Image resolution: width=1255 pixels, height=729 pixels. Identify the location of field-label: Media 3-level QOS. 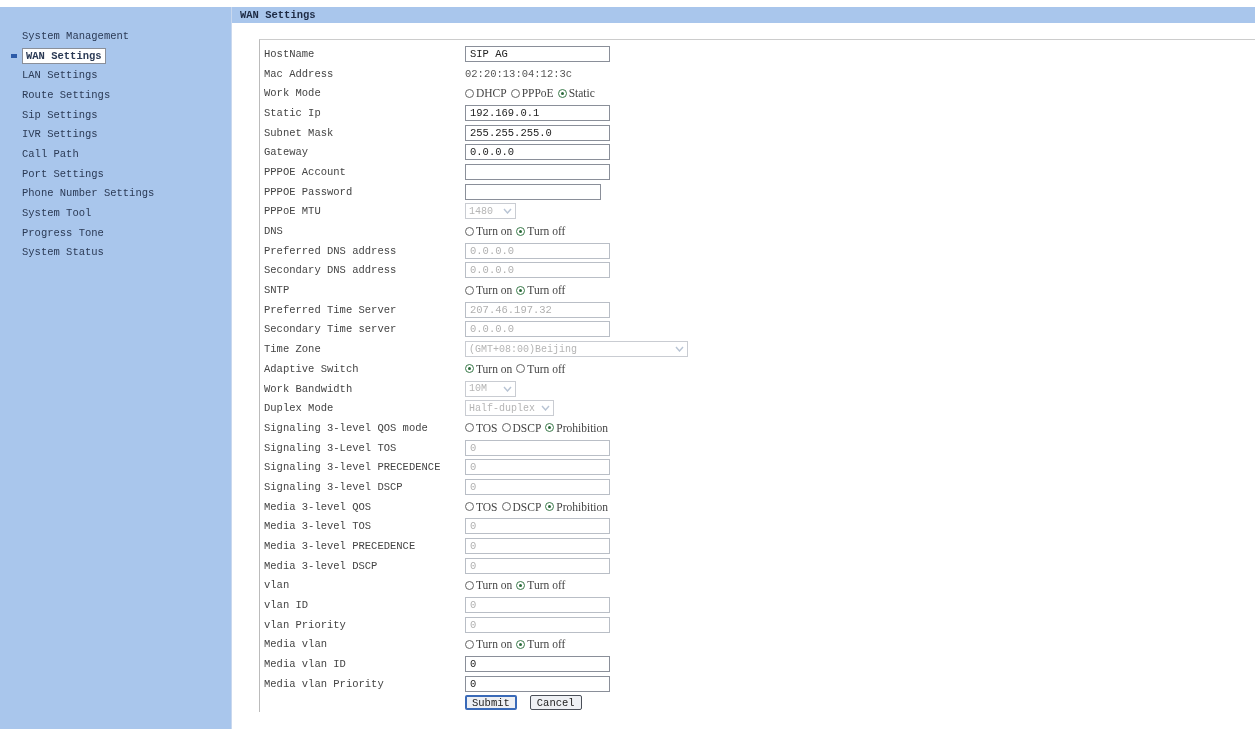
(318, 506).